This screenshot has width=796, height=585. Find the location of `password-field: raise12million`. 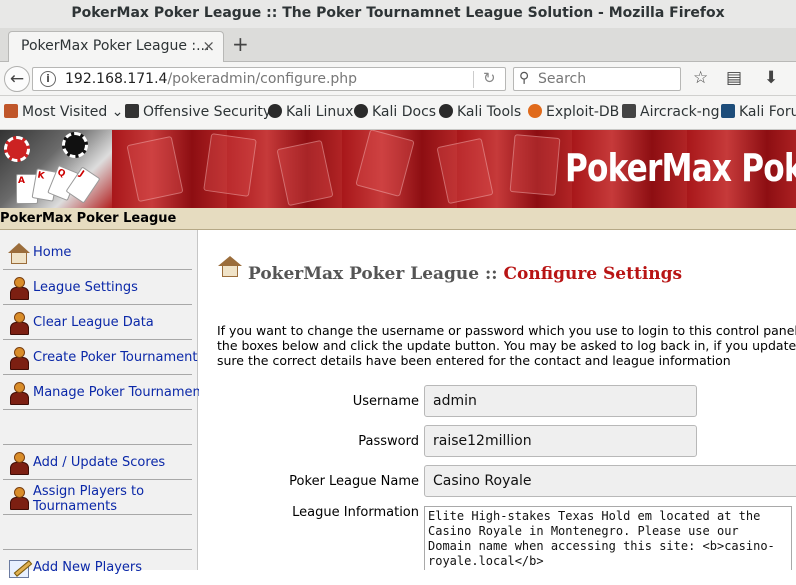

password-field: raise12million is located at coordinates (560, 441).